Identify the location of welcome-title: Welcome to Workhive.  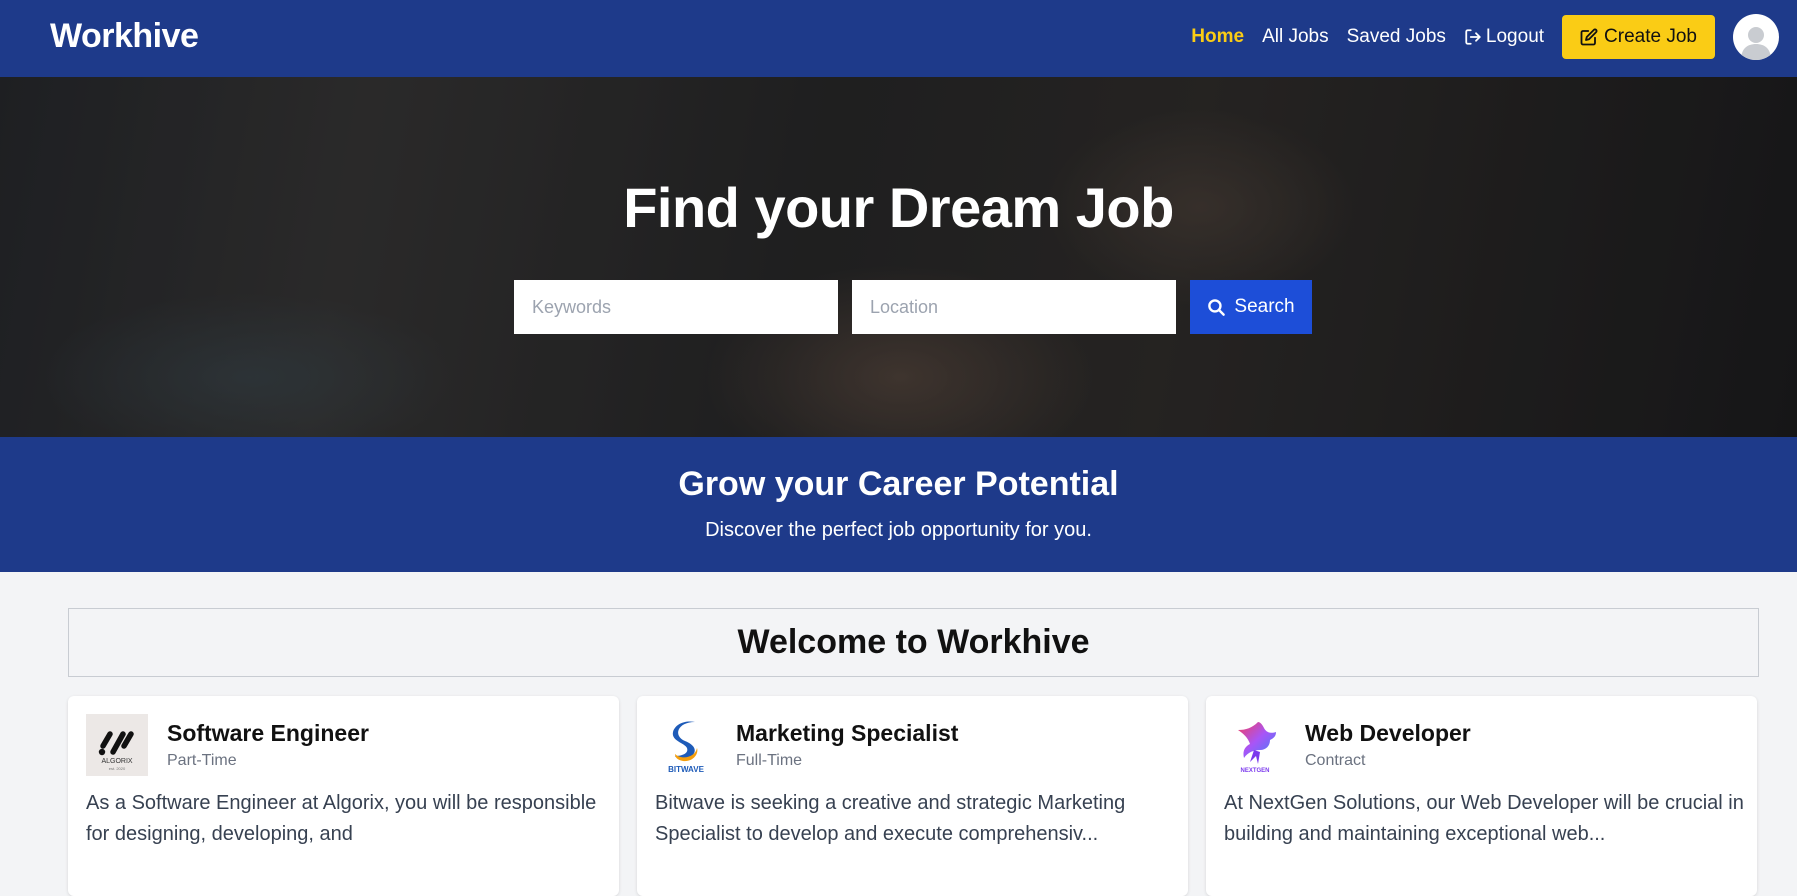
(913, 642).